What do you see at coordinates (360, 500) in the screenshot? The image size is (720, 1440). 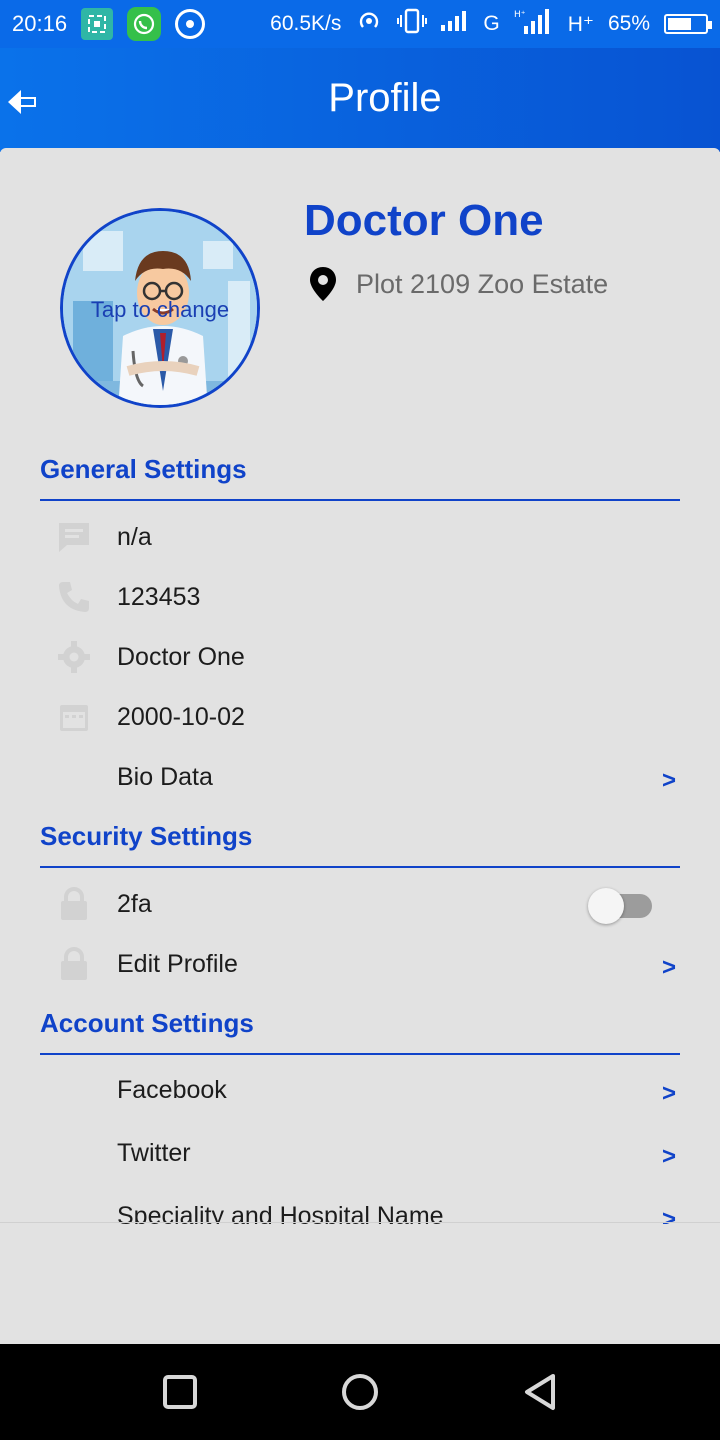 I see `section-divider-general` at bounding box center [360, 500].